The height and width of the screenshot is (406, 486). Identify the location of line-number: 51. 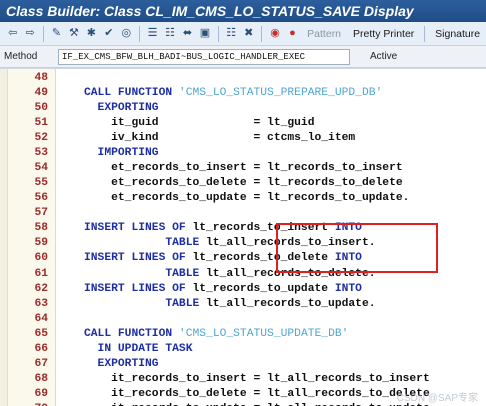
(41, 123).